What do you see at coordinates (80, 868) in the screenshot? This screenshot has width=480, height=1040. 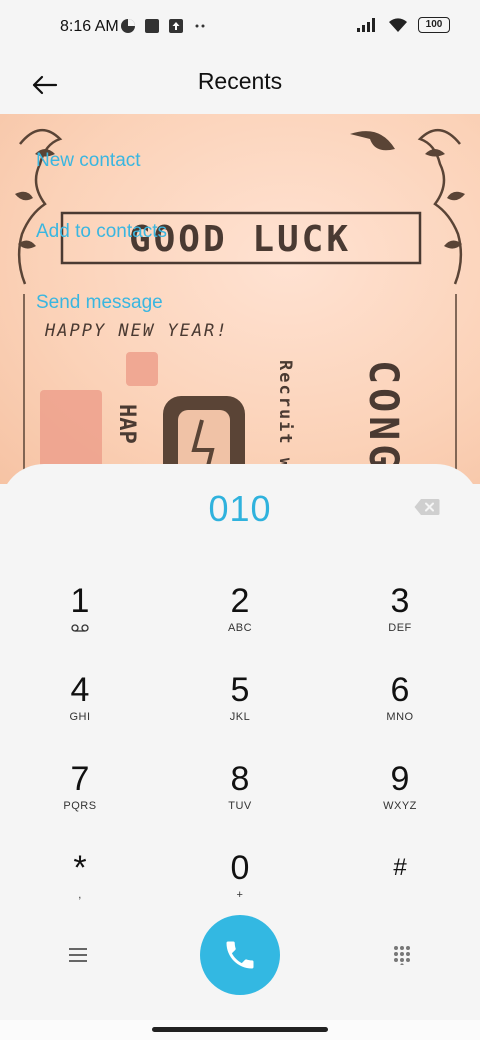 I see `key-digit: *` at bounding box center [80, 868].